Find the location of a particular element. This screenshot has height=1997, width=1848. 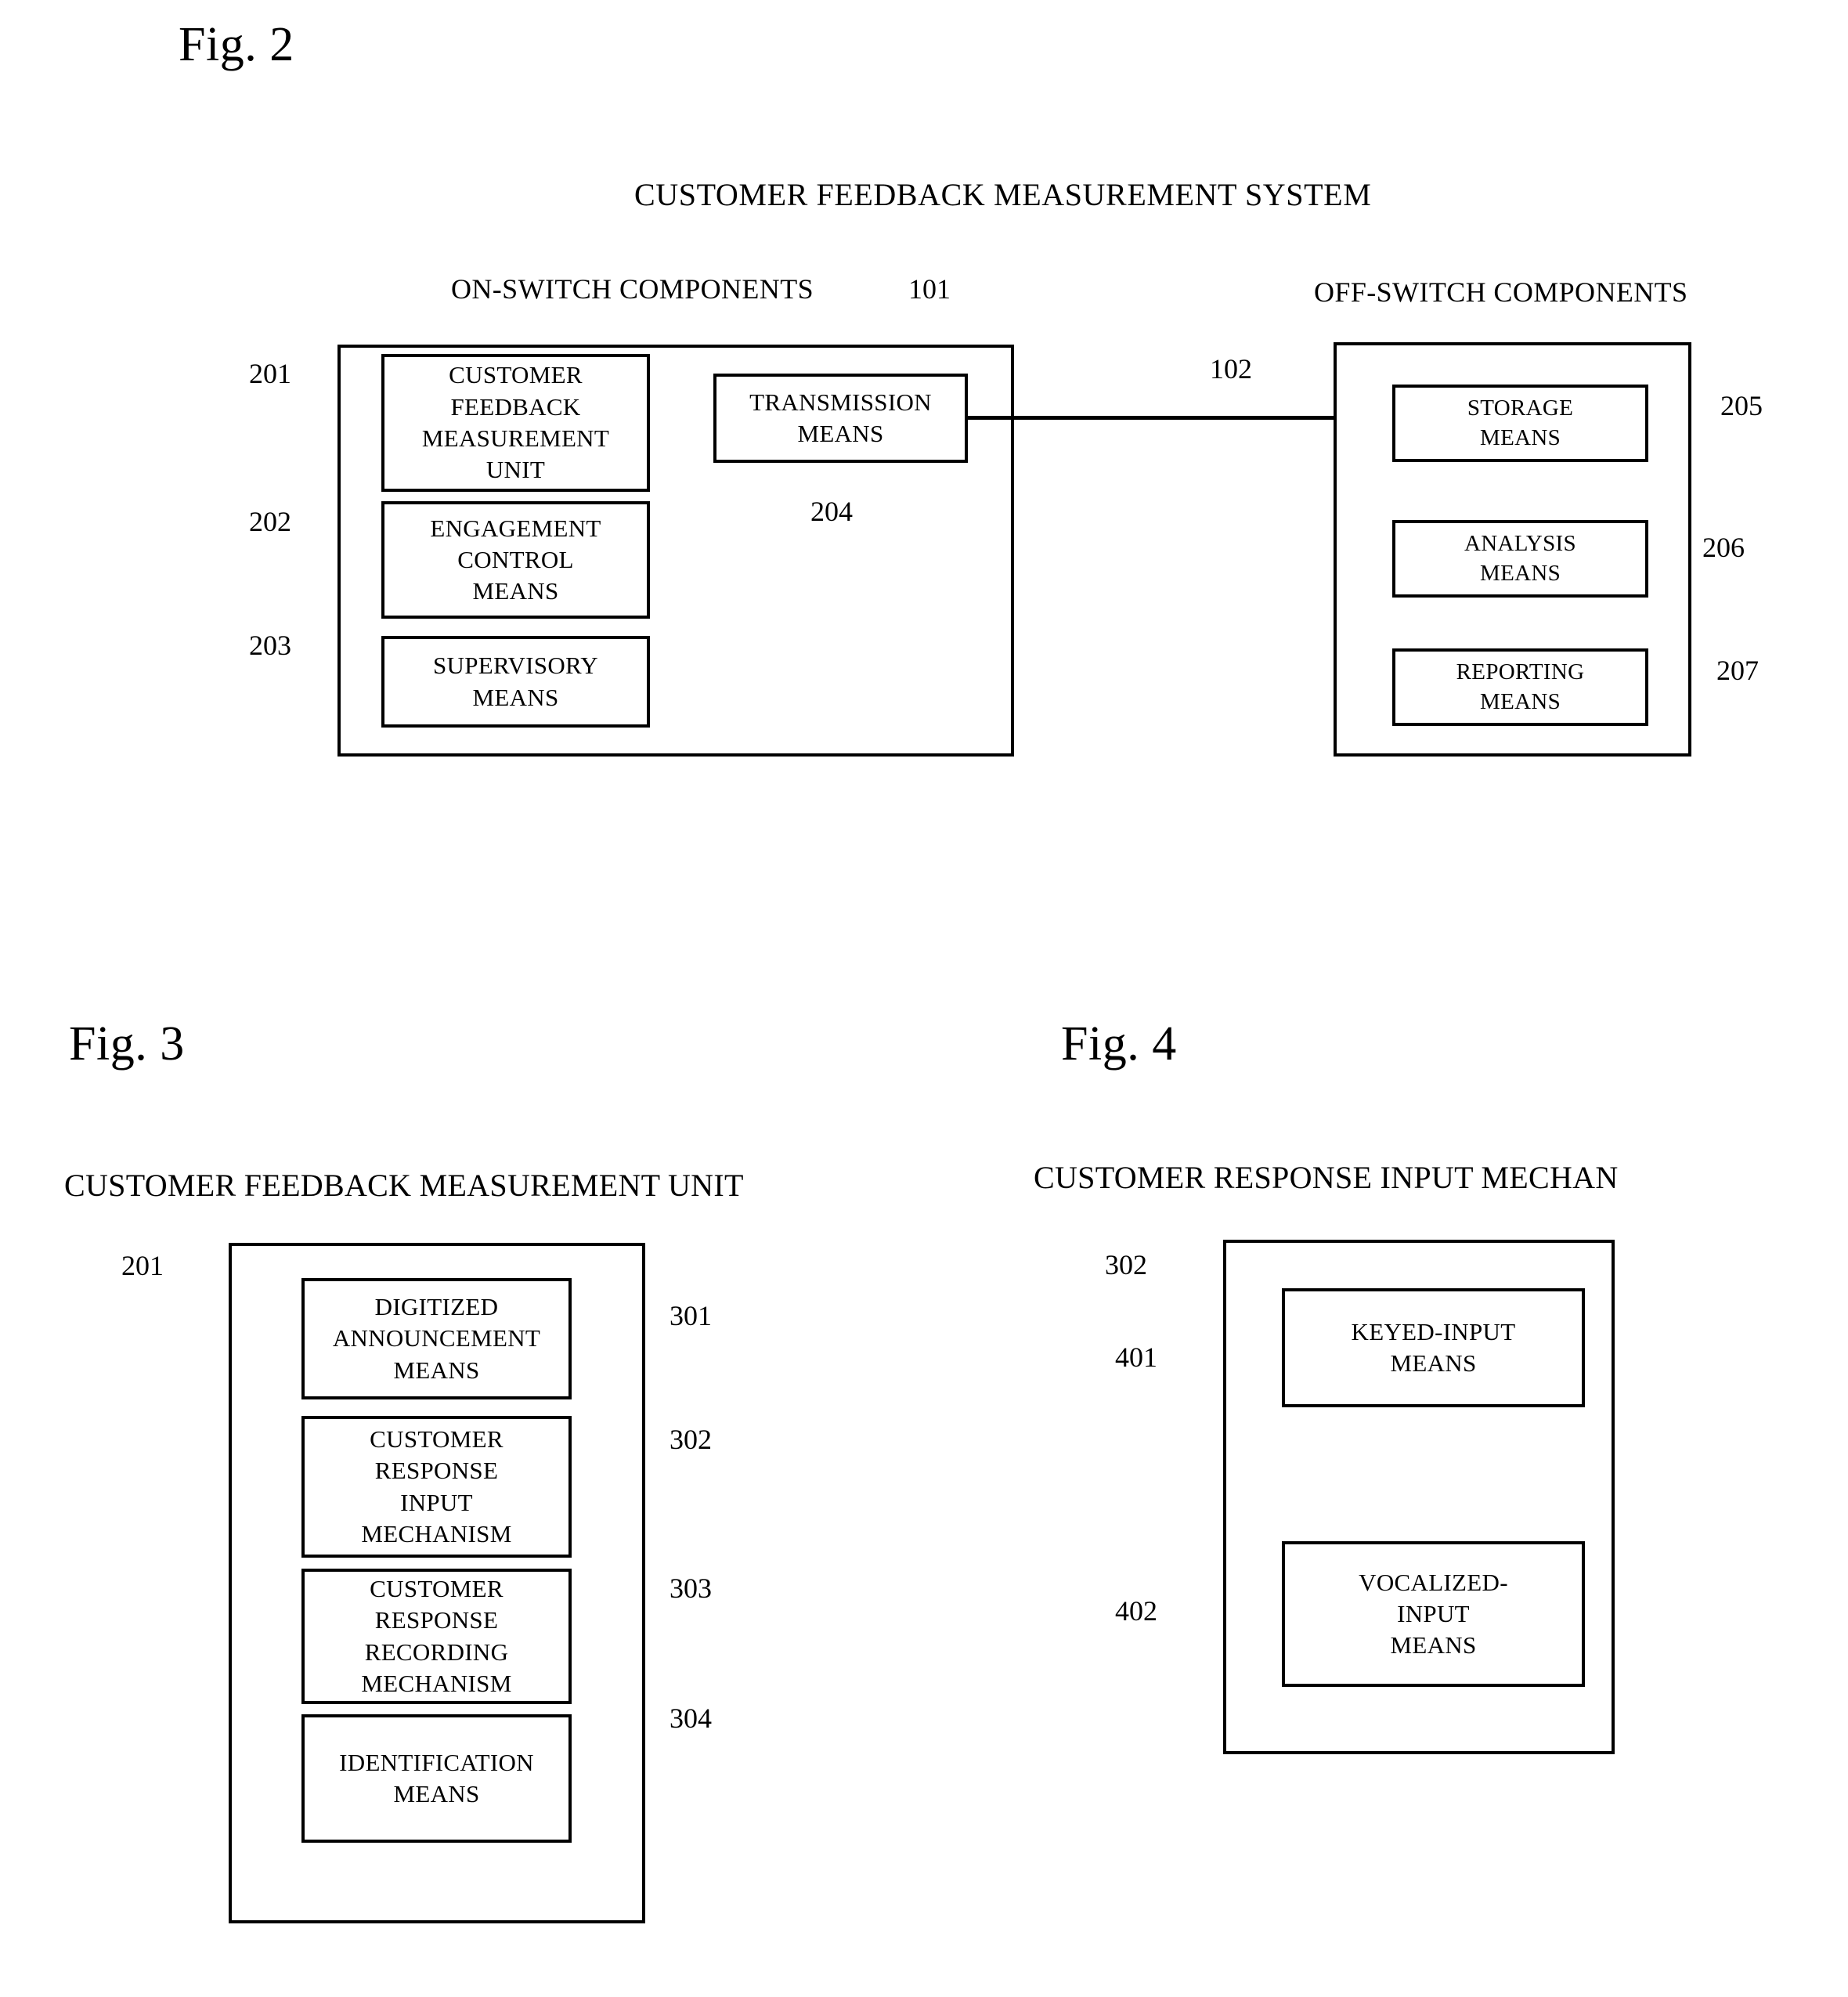

figure-3-label: Fig. 3 is located at coordinates (127, 1044).